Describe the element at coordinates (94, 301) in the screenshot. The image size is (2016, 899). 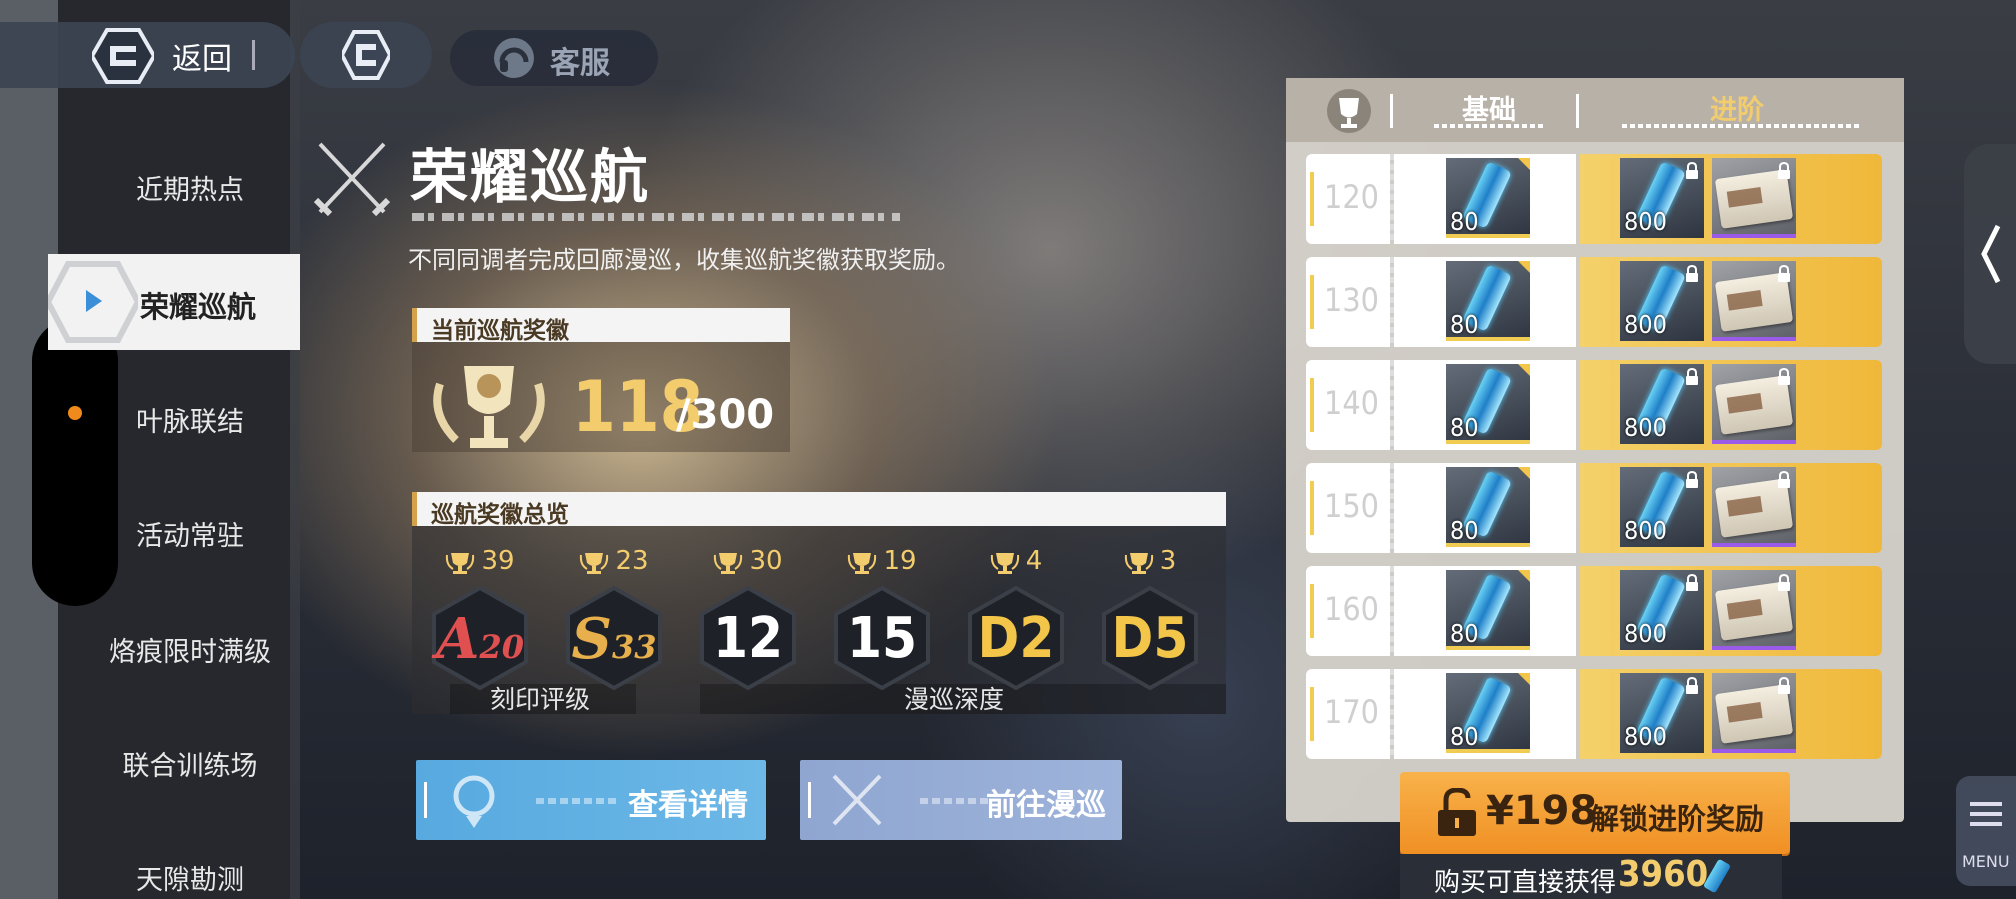
I see `active-arrow-icon` at that location.